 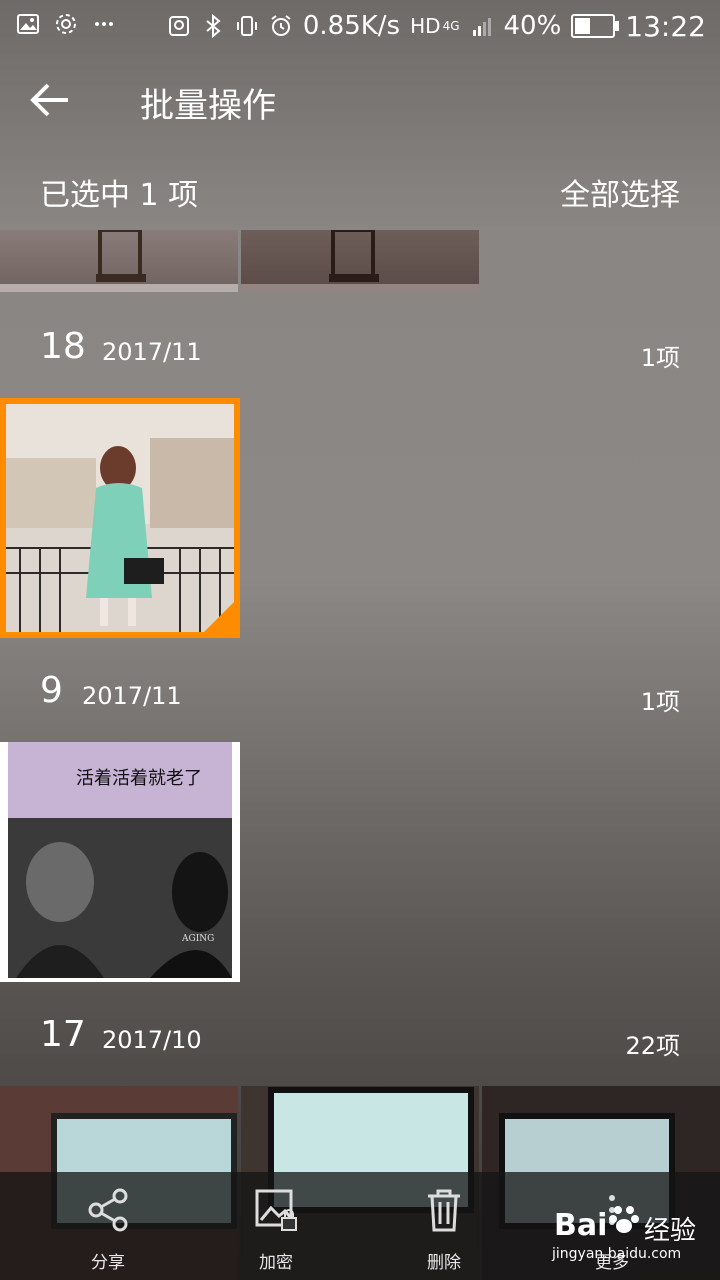 What do you see at coordinates (670, 1231) in the screenshot?
I see `watermark-brand2: 经验` at bounding box center [670, 1231].